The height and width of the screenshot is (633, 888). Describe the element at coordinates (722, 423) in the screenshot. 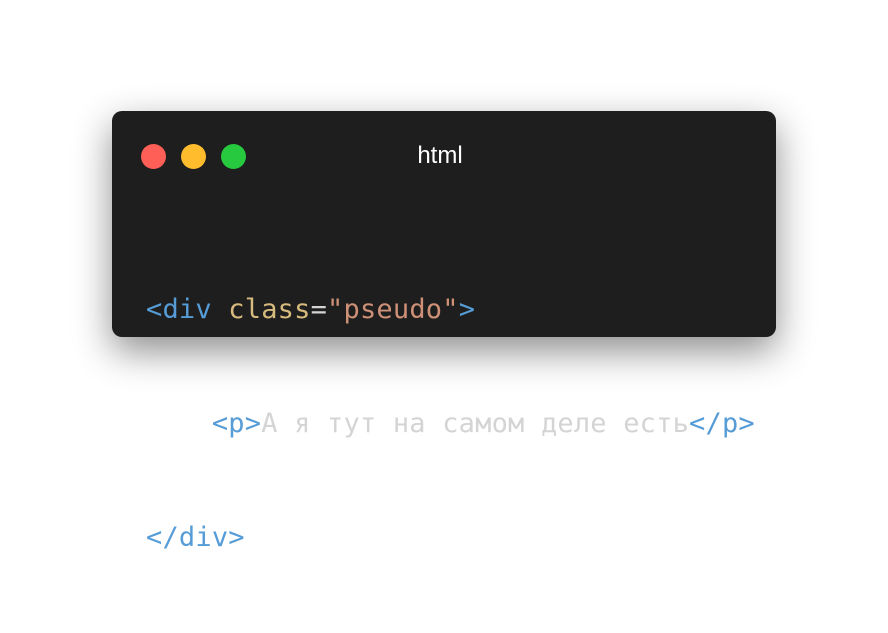

I see `p-close-tag: </p>` at that location.